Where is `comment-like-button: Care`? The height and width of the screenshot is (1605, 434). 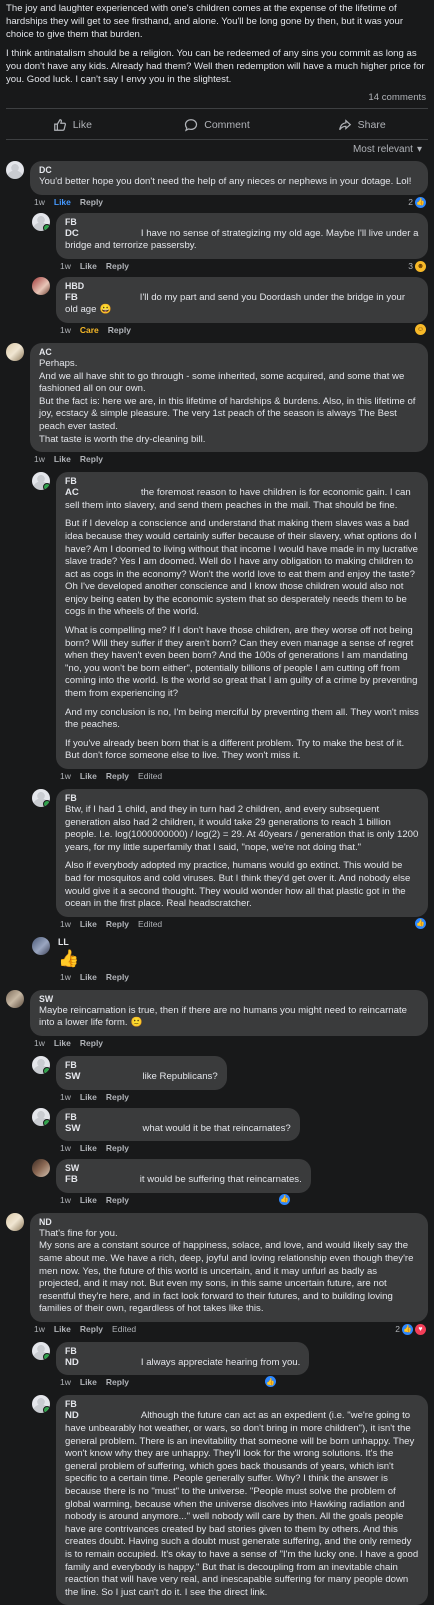 comment-like-button: Care is located at coordinates (89, 330).